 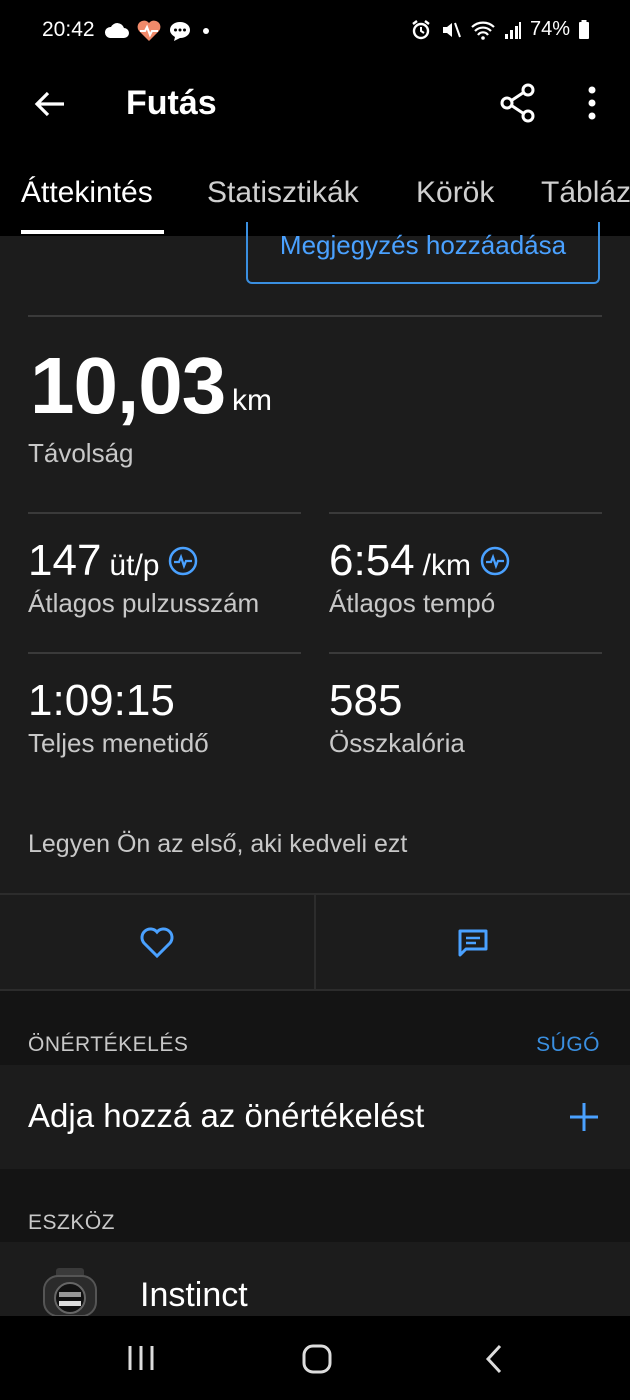 I want to click on tab-statistics: Statisztikák, so click(x=283, y=193).